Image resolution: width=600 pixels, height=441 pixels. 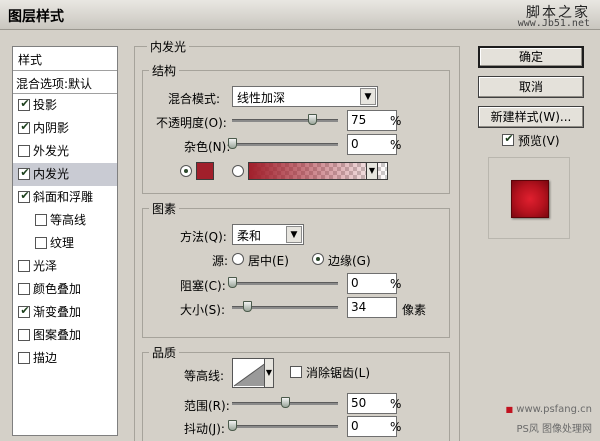 I want to click on size-unit: 像素, so click(x=414, y=310).